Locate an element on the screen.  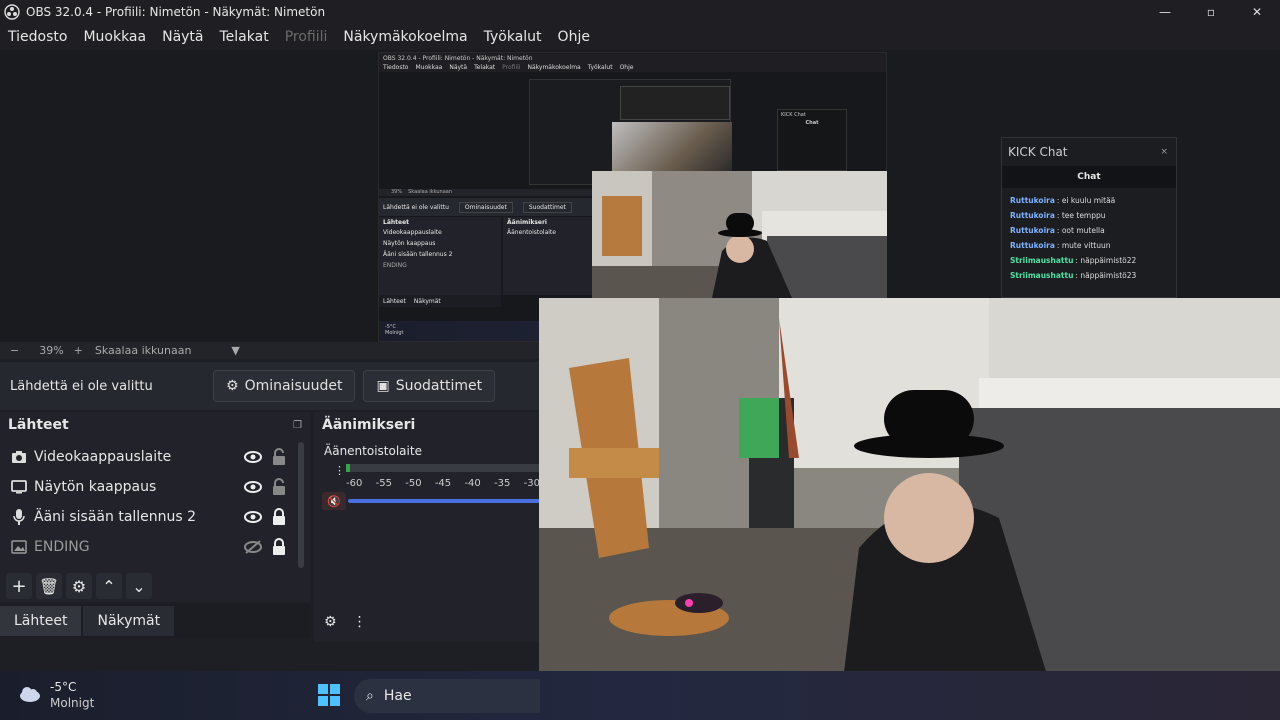
source-label: Videokaappauslaite is located at coordinates (103, 457).